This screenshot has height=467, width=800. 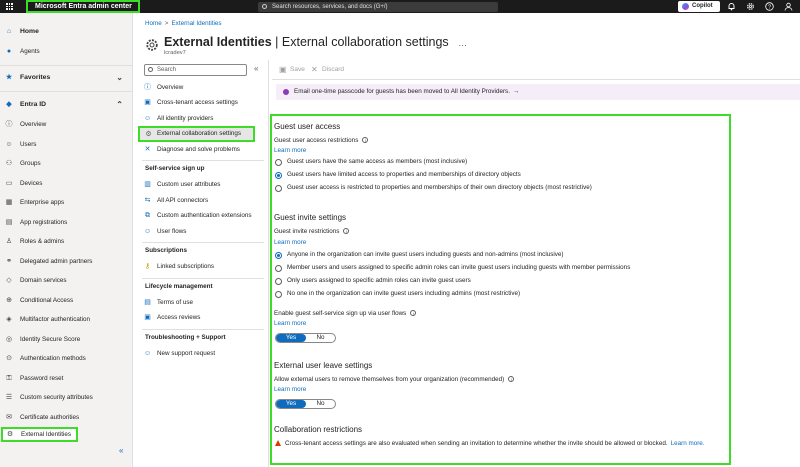 I want to click on nav-home: ⌂ Home, so click(x=66, y=32).